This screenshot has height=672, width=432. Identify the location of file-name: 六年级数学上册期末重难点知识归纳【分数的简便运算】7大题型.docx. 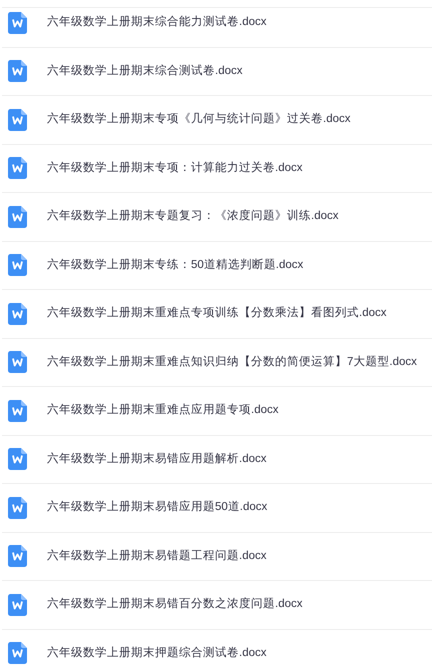
(232, 362).